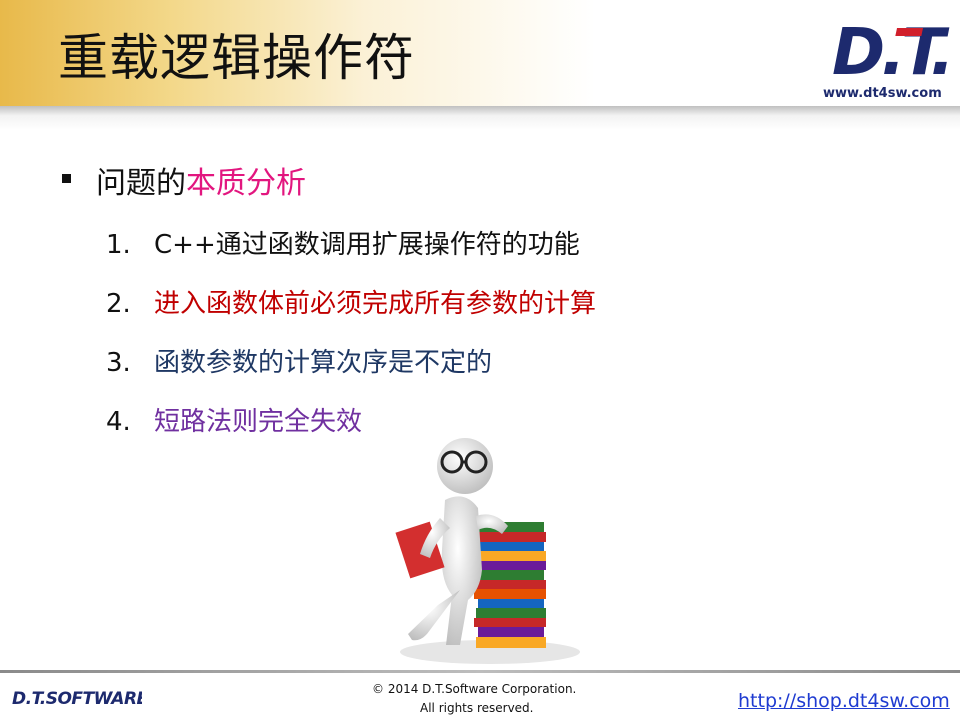  Describe the element at coordinates (844, 701) in the screenshot. I see `shop-link: http://shop.dt4sw.com` at that location.